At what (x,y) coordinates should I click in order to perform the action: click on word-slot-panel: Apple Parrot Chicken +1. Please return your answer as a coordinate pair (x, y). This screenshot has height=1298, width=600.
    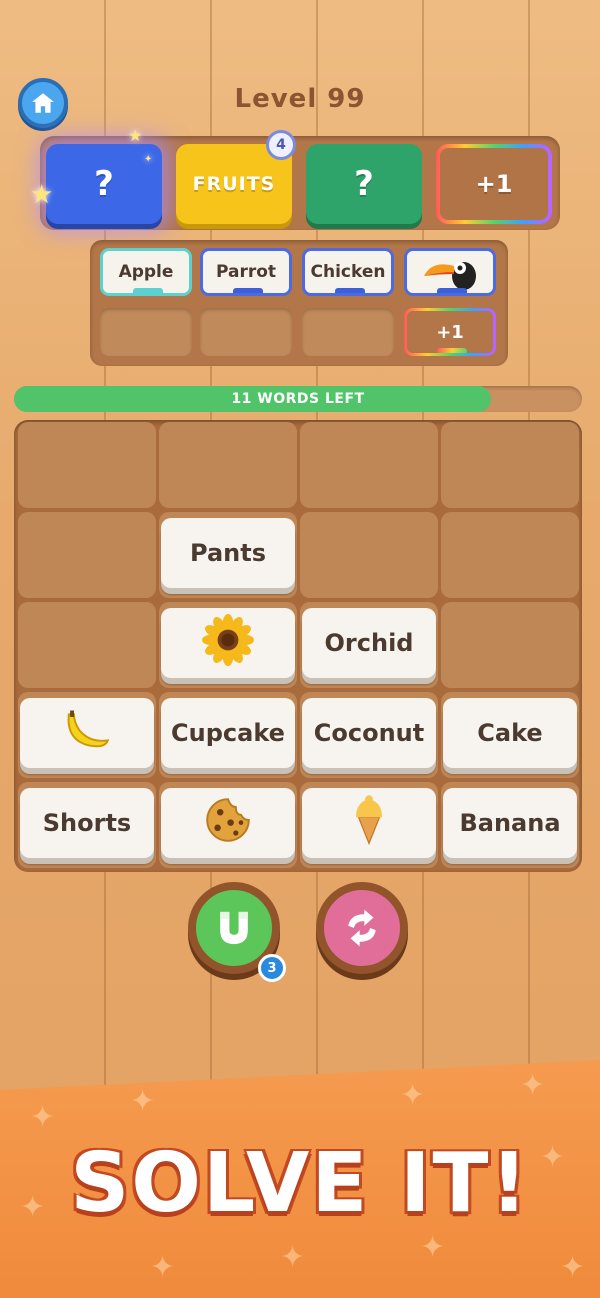
    Looking at the image, I should click on (299, 303).